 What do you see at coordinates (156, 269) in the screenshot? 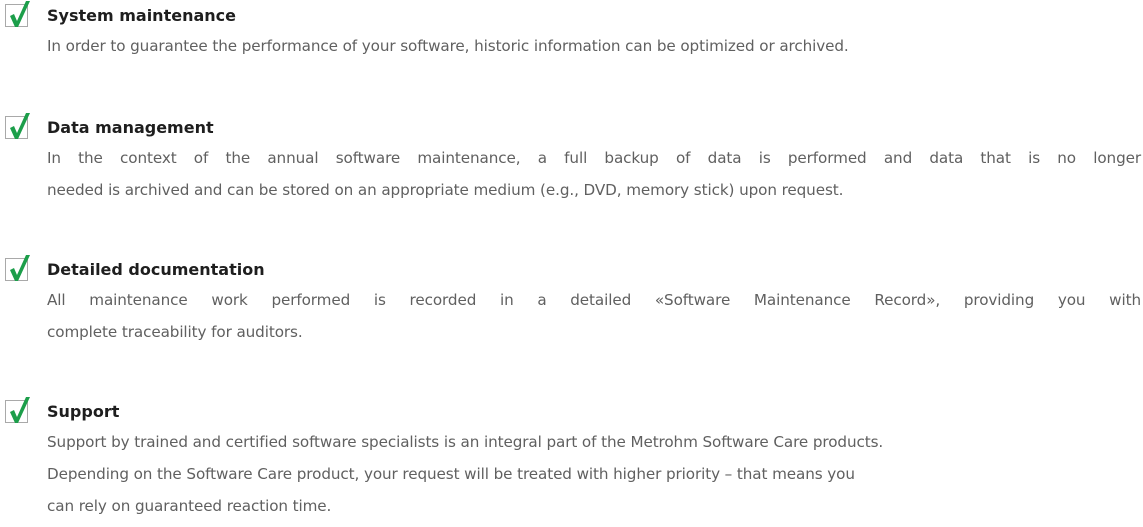
I see `feature-title: Detailed documentation` at bounding box center [156, 269].